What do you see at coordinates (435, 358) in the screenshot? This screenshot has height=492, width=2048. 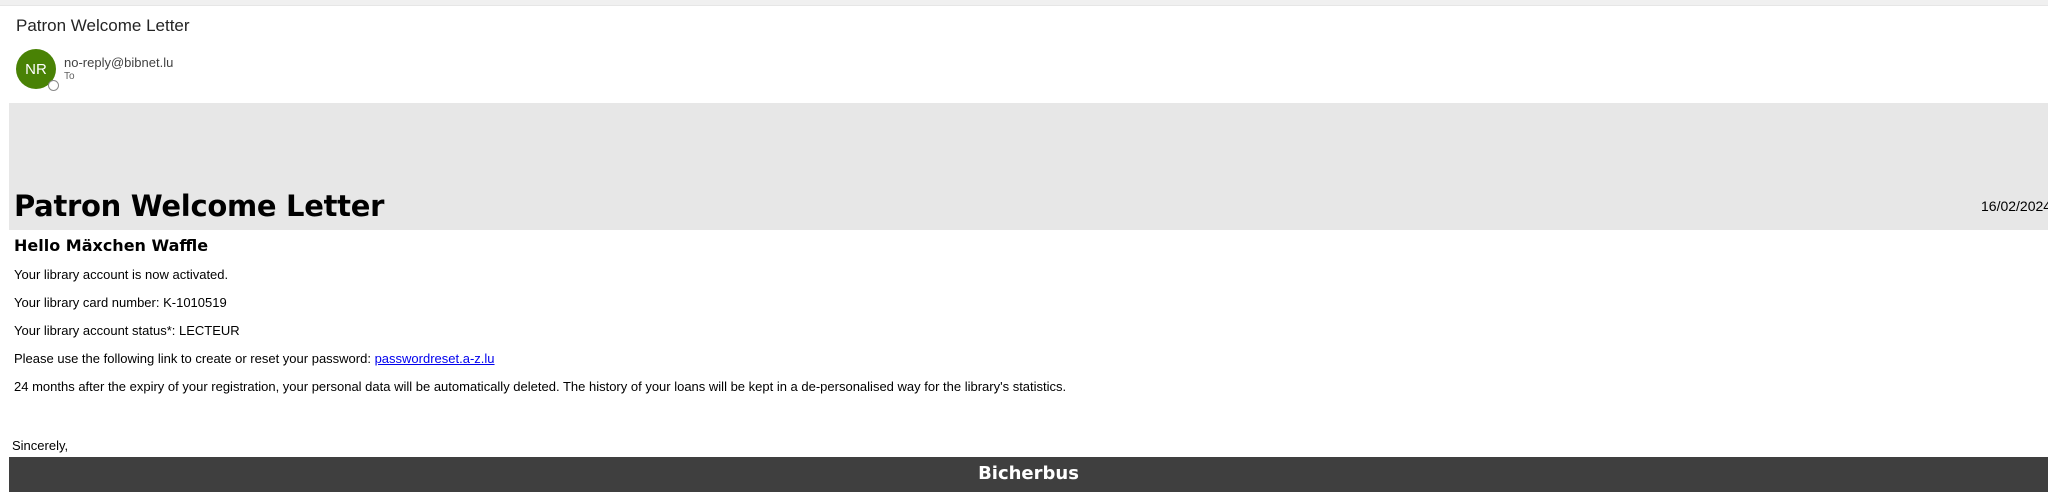 I see `password-reset-link: passwordreset.a-z.lu` at bounding box center [435, 358].